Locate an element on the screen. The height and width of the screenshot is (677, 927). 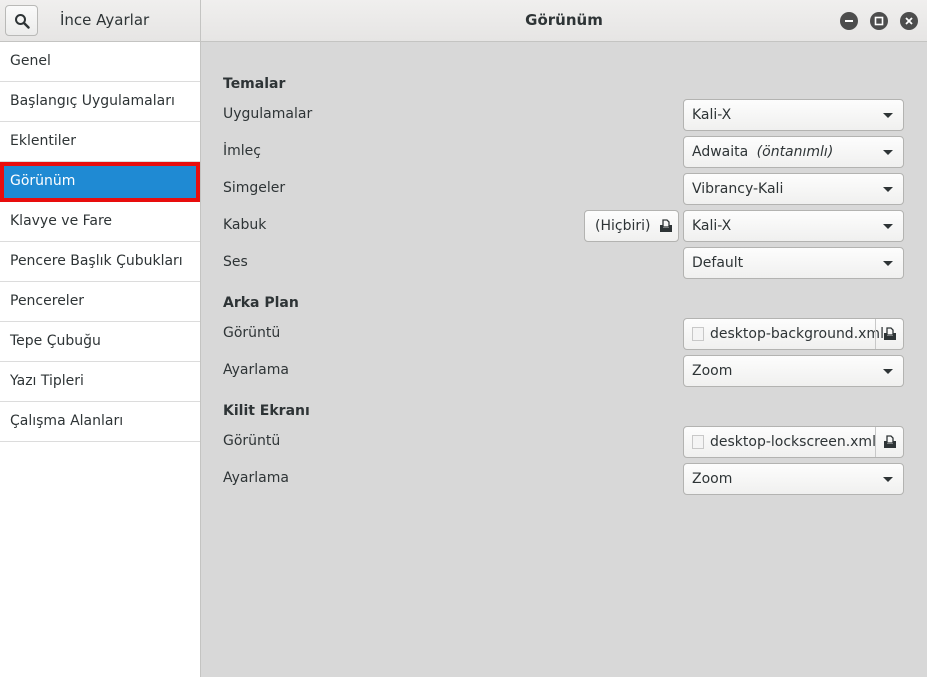
page-title: Görünüm is located at coordinates (564, 20).